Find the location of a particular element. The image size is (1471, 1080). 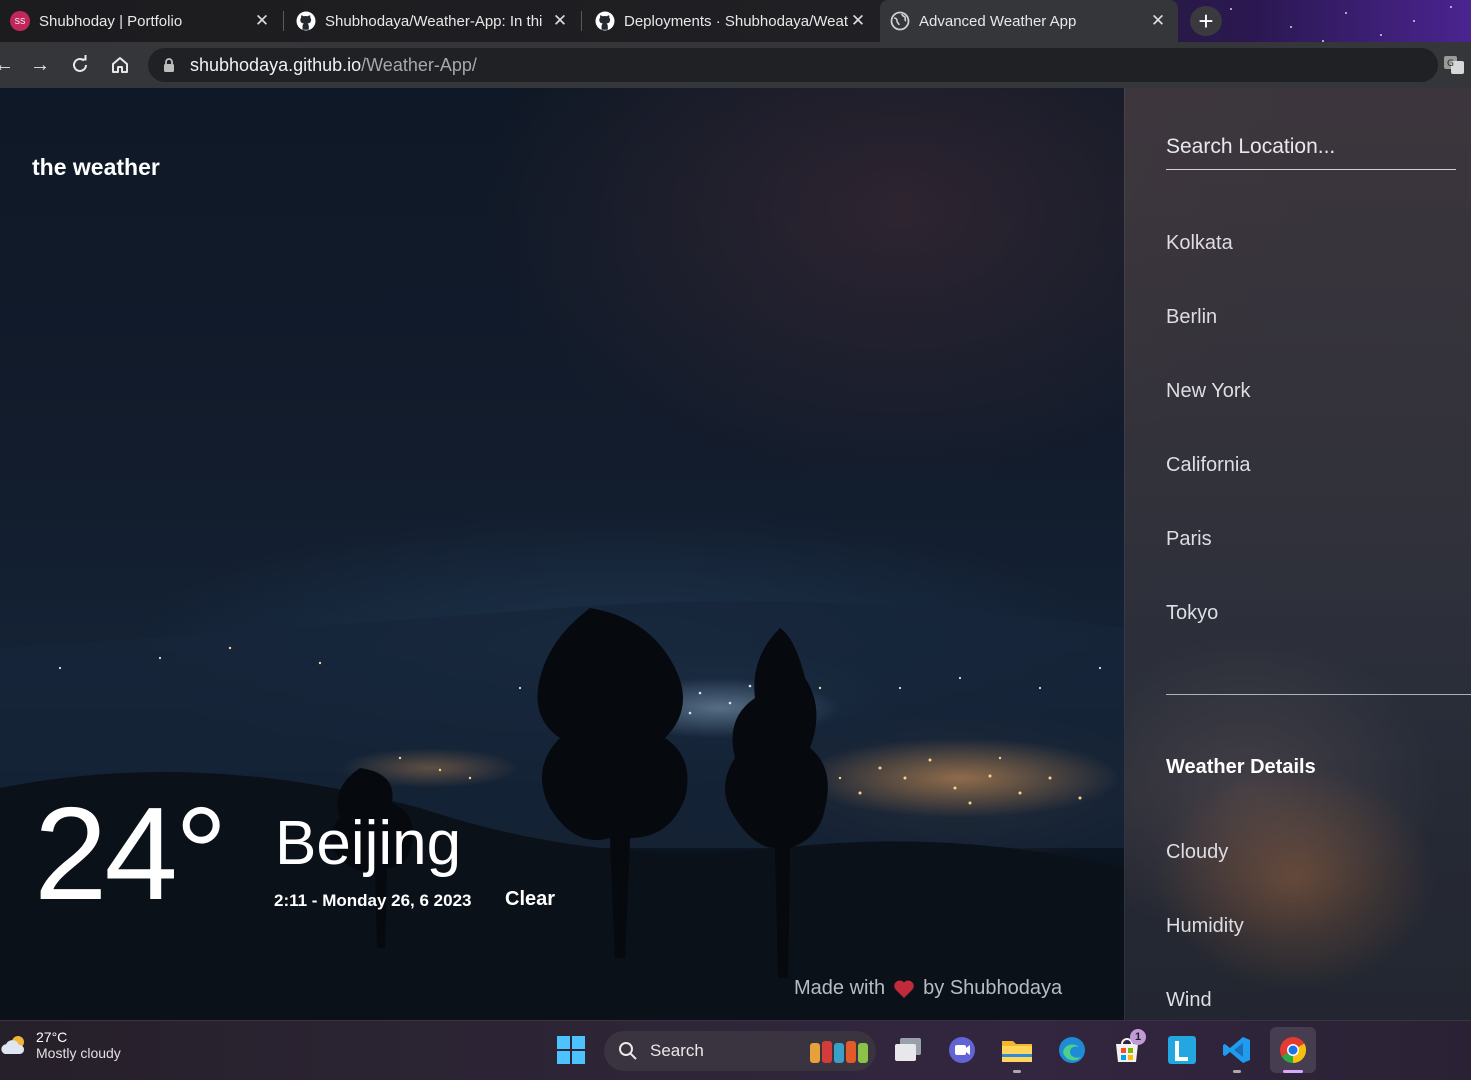

tab-advanced-weather-app: Advanced Weather App ✕ is located at coordinates (1029, 21).